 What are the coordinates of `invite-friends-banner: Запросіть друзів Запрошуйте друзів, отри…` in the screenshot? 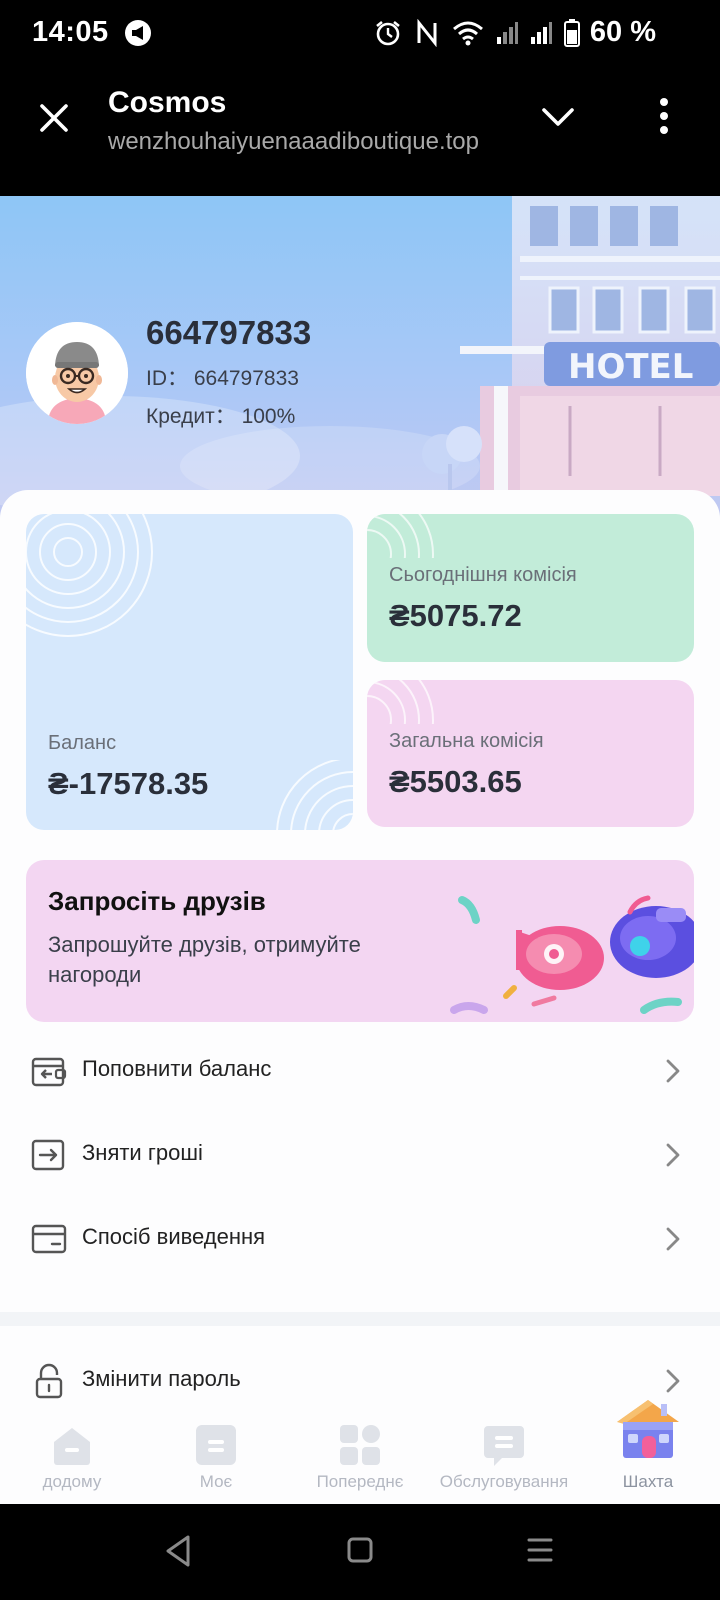 It's located at (360, 941).